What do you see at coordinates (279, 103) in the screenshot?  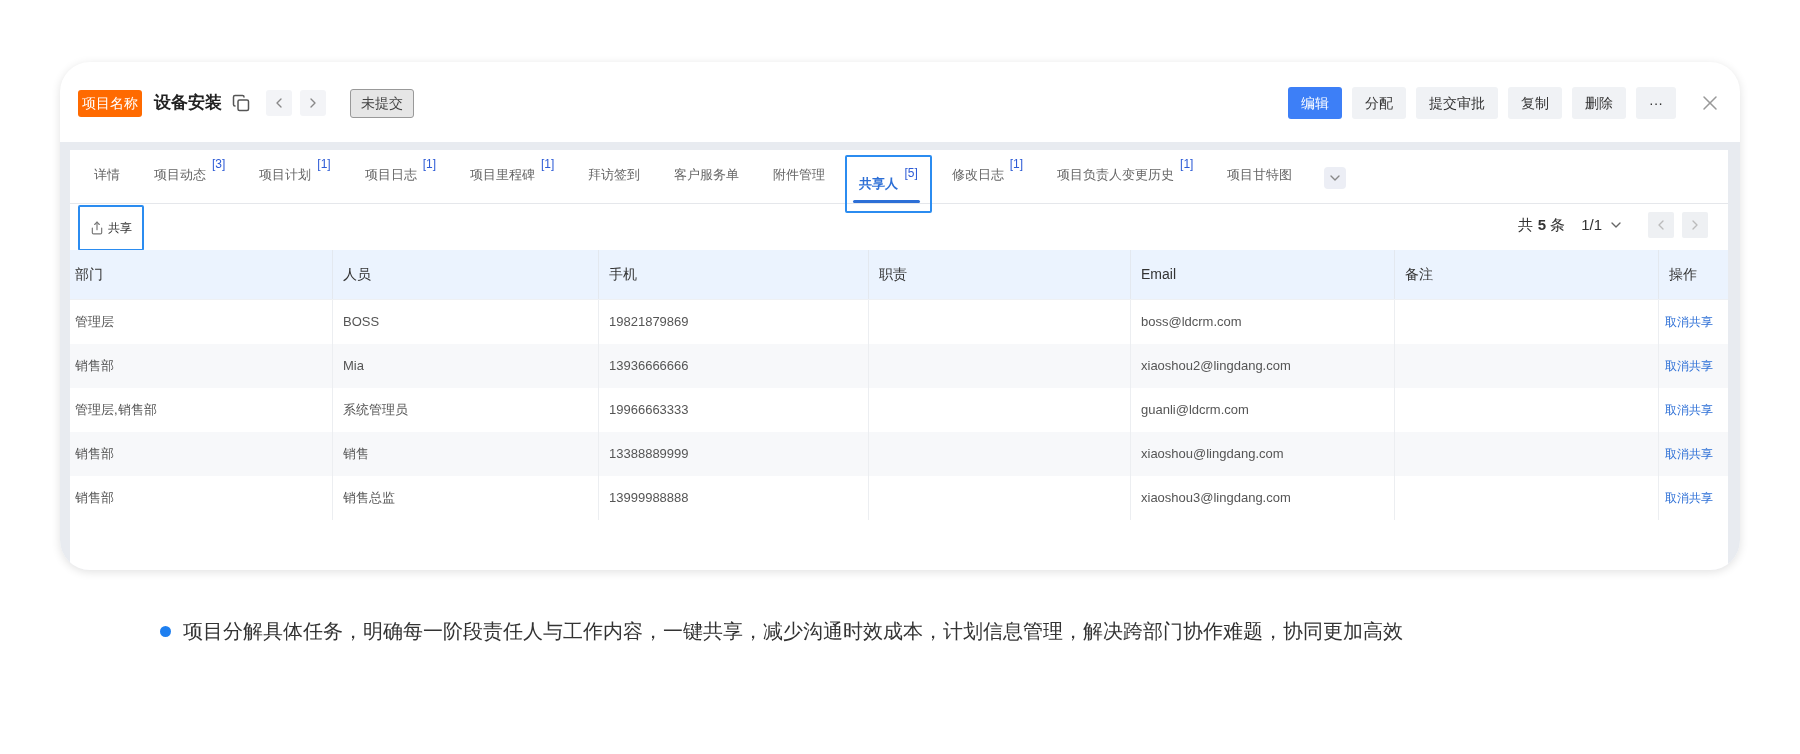 I see `previous-button` at bounding box center [279, 103].